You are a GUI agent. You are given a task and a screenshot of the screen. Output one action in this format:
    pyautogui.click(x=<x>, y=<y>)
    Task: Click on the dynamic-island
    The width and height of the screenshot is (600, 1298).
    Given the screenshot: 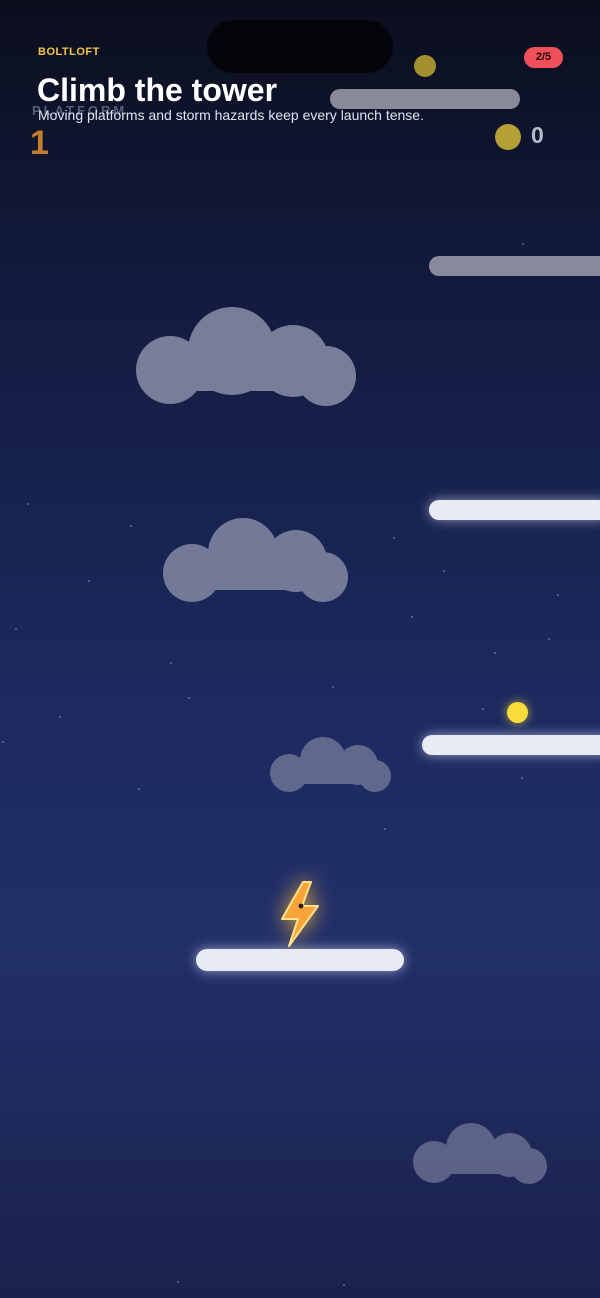 What is the action you would take?
    pyautogui.click(x=300, y=46)
    